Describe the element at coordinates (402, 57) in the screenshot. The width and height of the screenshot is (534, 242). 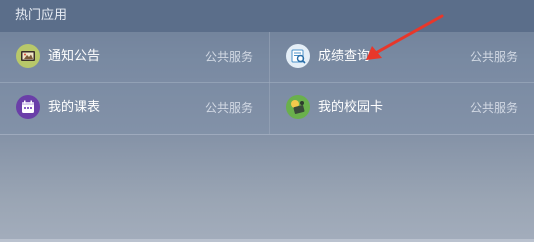
I see `app-item-grade-query: 成绩查询 公共服务` at that location.